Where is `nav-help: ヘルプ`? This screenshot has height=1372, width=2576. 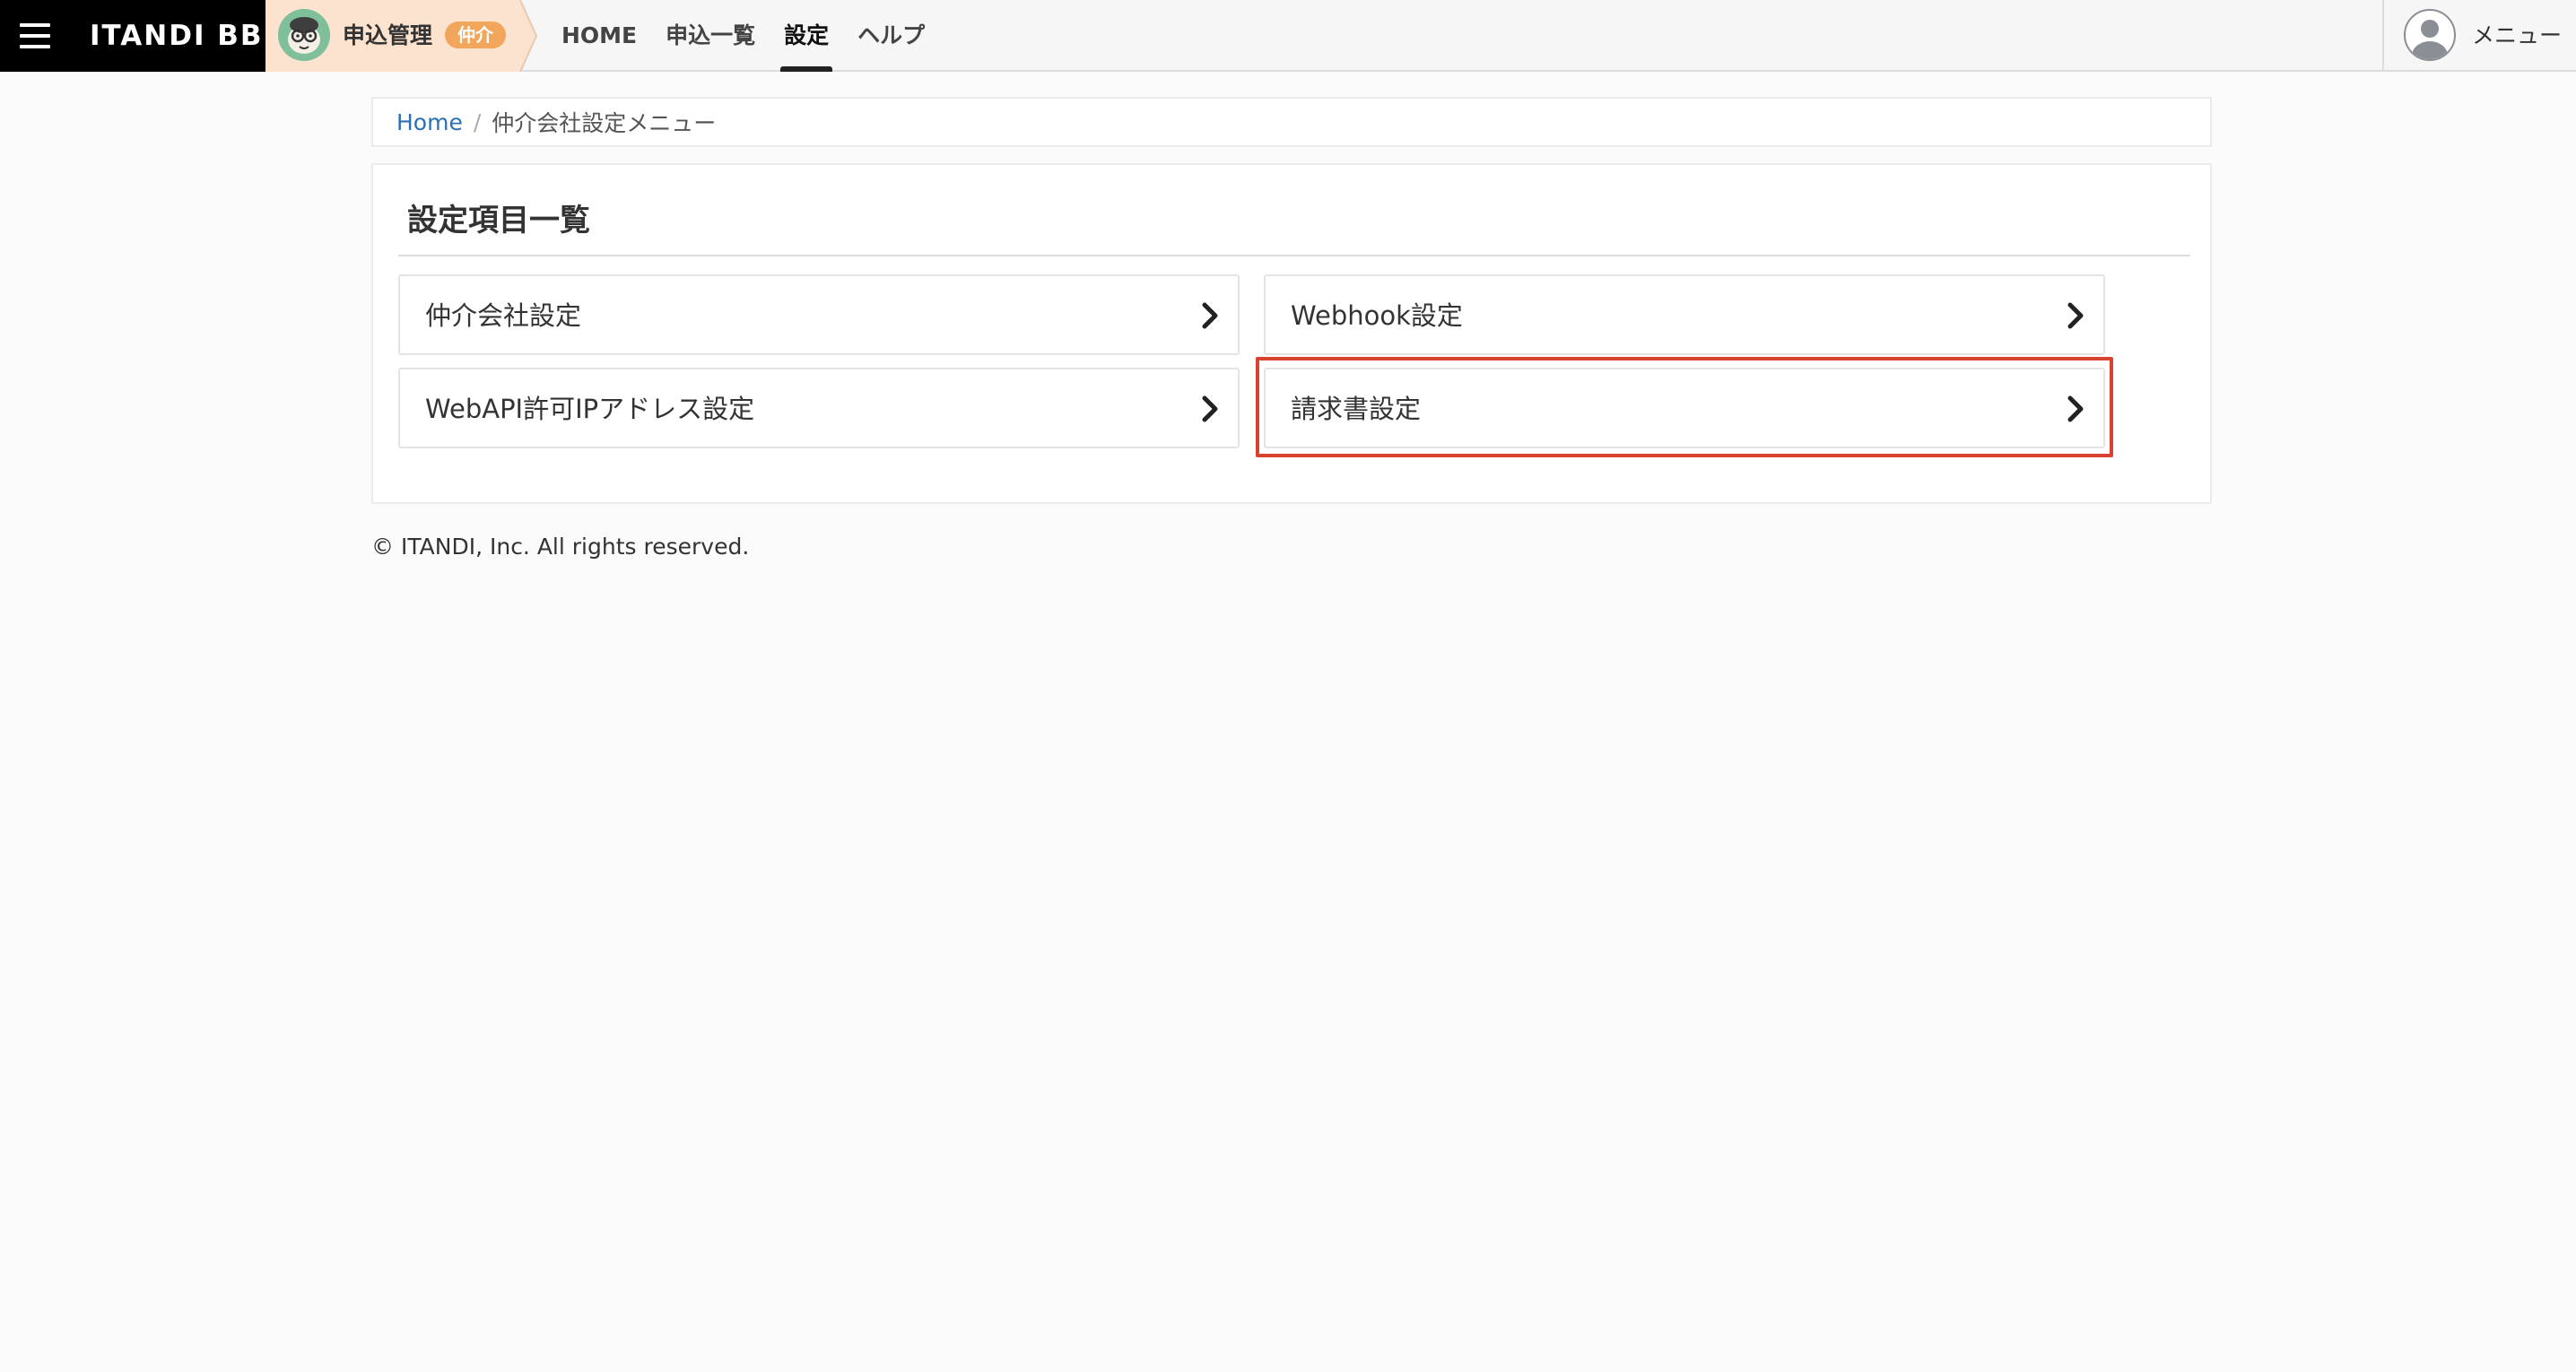
nav-help: ヘルプ is located at coordinates (891, 36).